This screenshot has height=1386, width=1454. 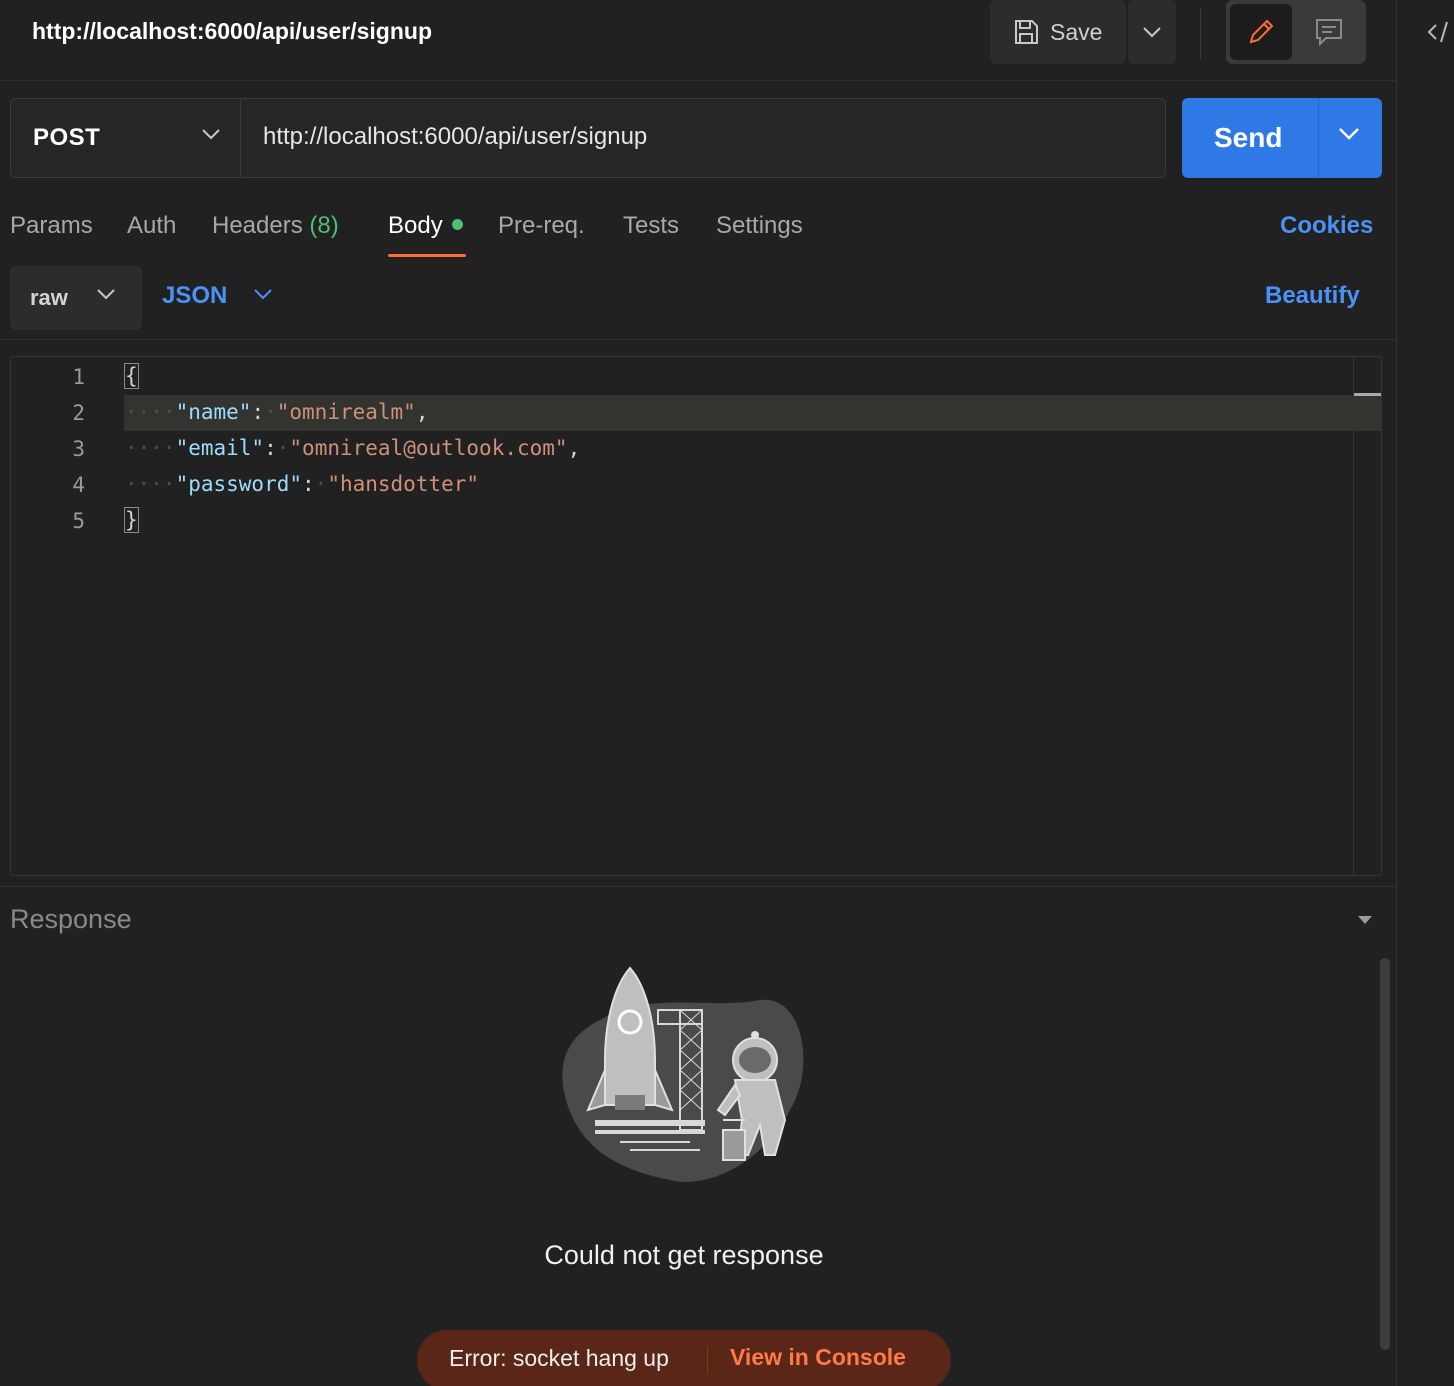 I want to click on comment-mode-button, so click(x=1329, y=32).